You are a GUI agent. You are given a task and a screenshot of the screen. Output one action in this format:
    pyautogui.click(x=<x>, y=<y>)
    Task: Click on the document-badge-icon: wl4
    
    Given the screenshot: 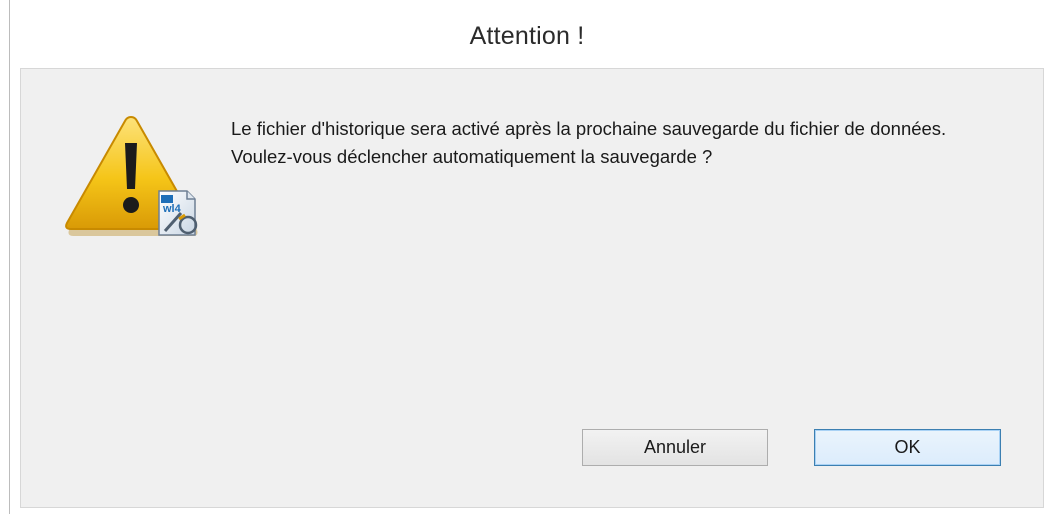 What is the action you would take?
    pyautogui.click(x=178, y=213)
    